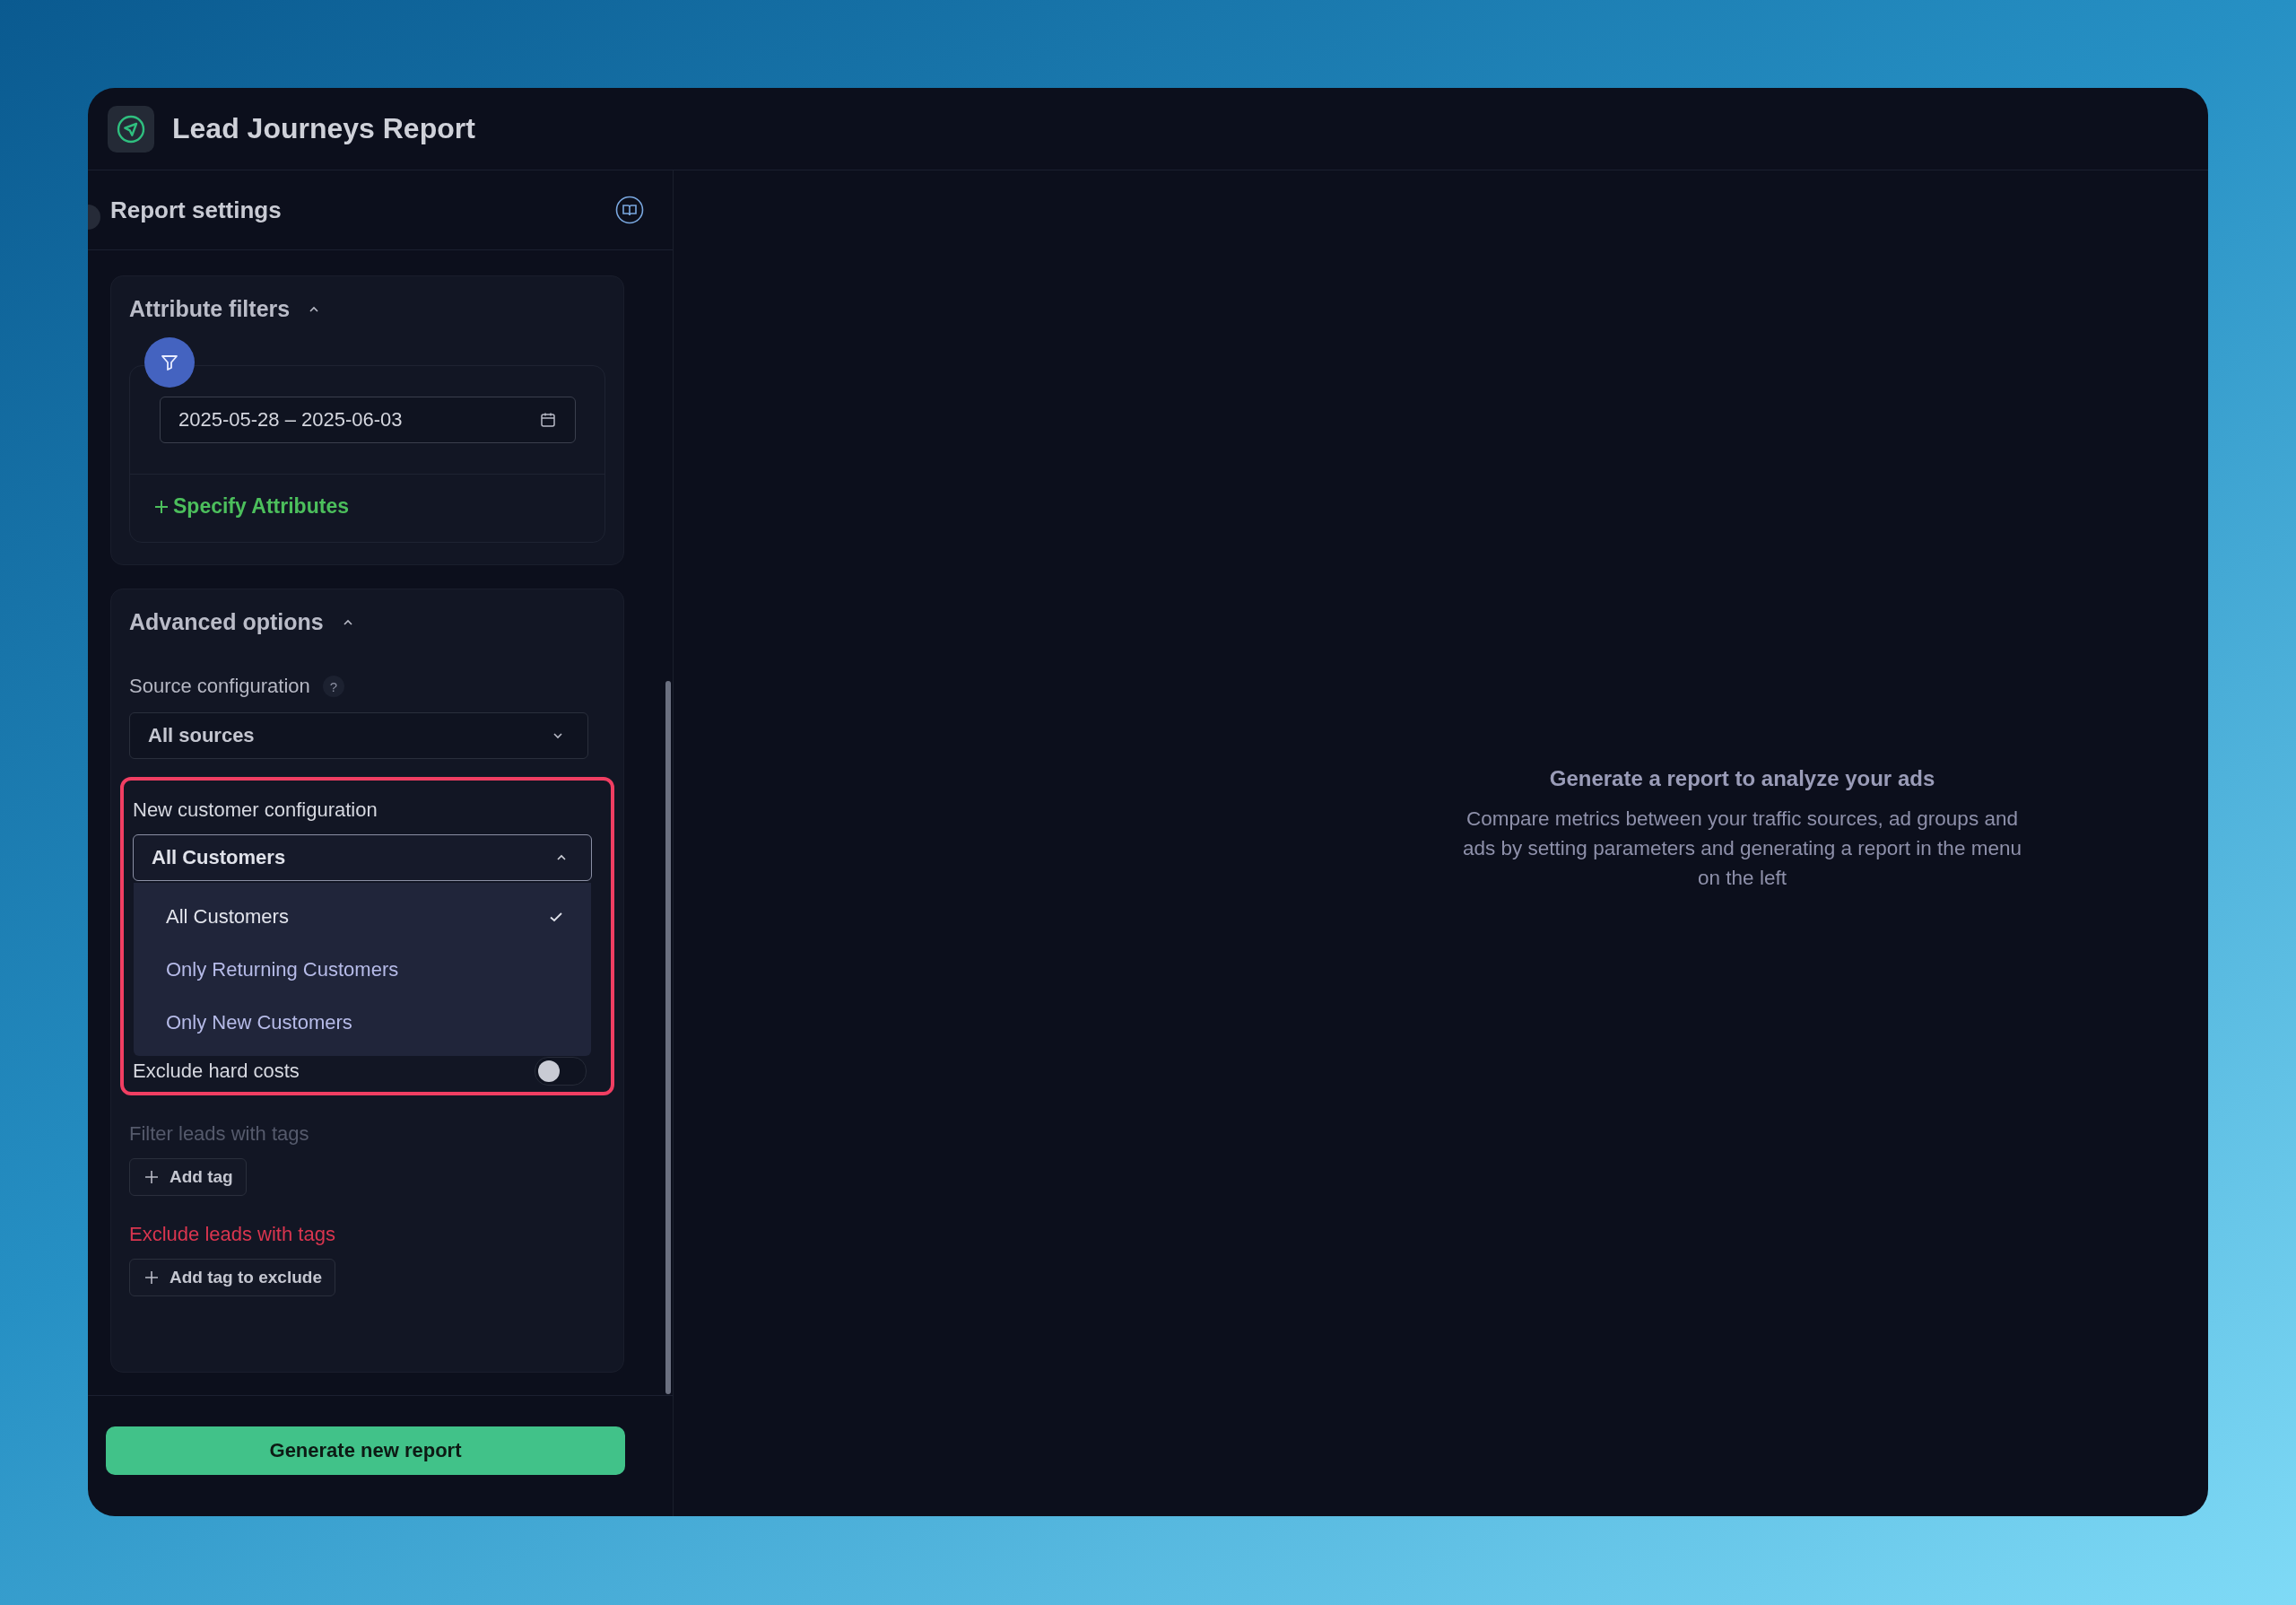 The image size is (2296, 1605). What do you see at coordinates (131, 129) in the screenshot?
I see `logo-icon` at bounding box center [131, 129].